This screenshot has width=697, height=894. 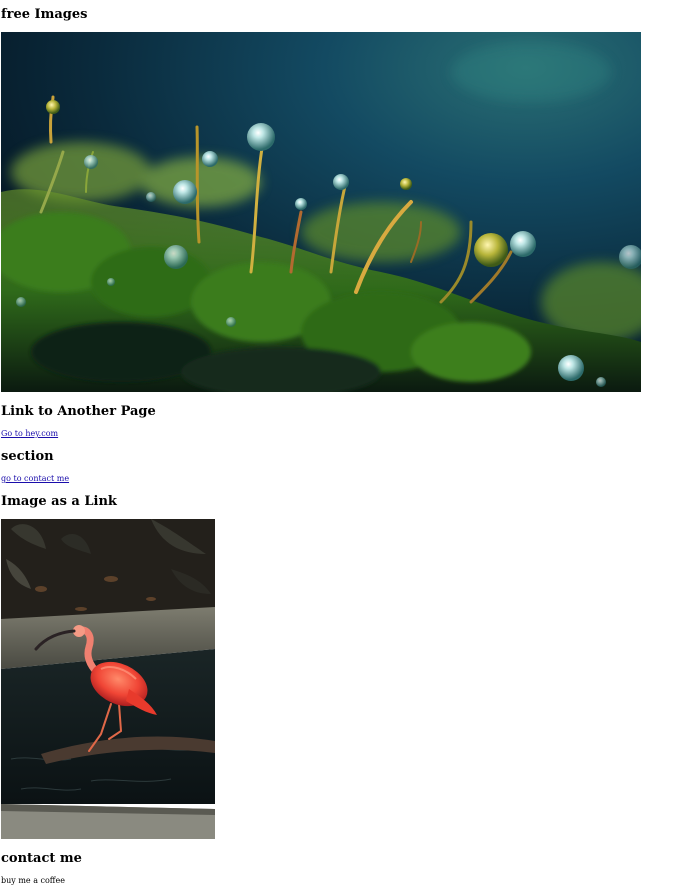 I want to click on buy-coffee-text: buy me a coffee, so click(x=33, y=880).